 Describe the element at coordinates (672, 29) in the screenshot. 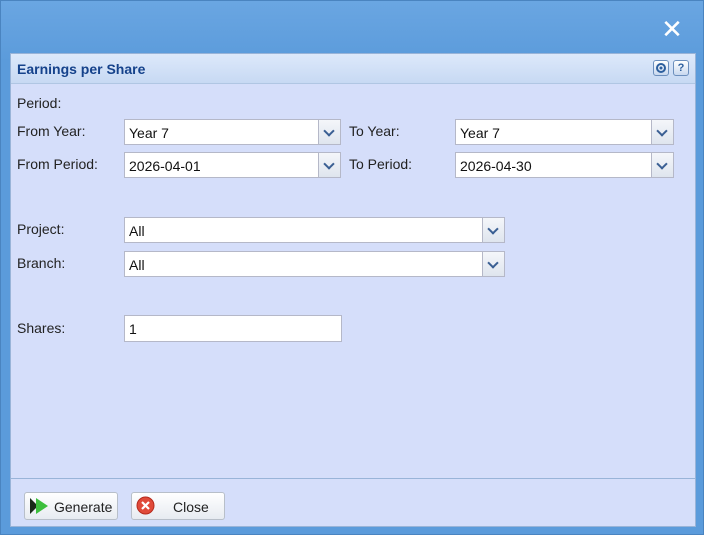

I see `close-window-icon: ✕` at that location.